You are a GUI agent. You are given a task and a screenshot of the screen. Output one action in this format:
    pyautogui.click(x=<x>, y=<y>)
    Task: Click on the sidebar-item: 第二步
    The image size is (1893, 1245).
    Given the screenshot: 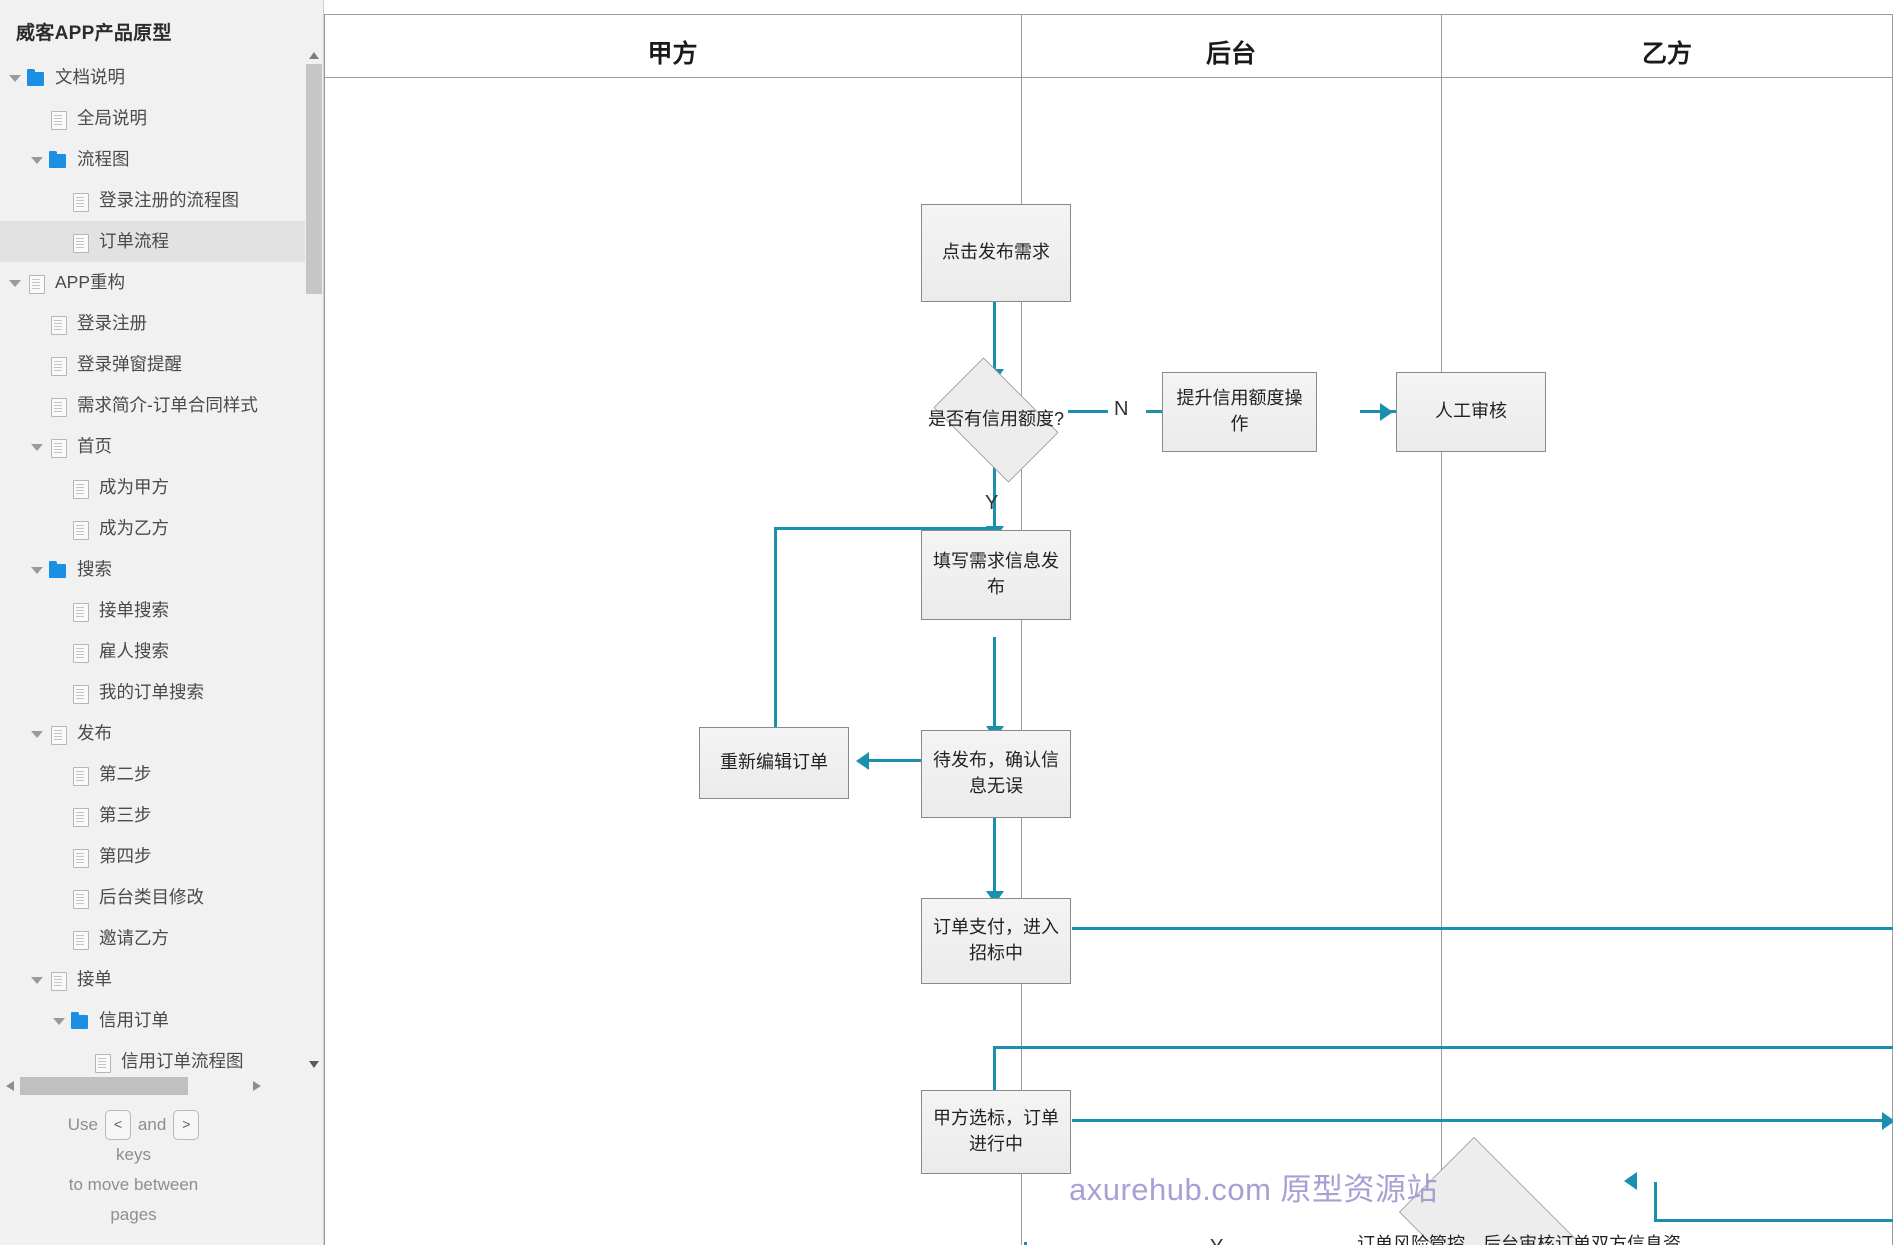 What is the action you would take?
    pyautogui.click(x=161, y=774)
    